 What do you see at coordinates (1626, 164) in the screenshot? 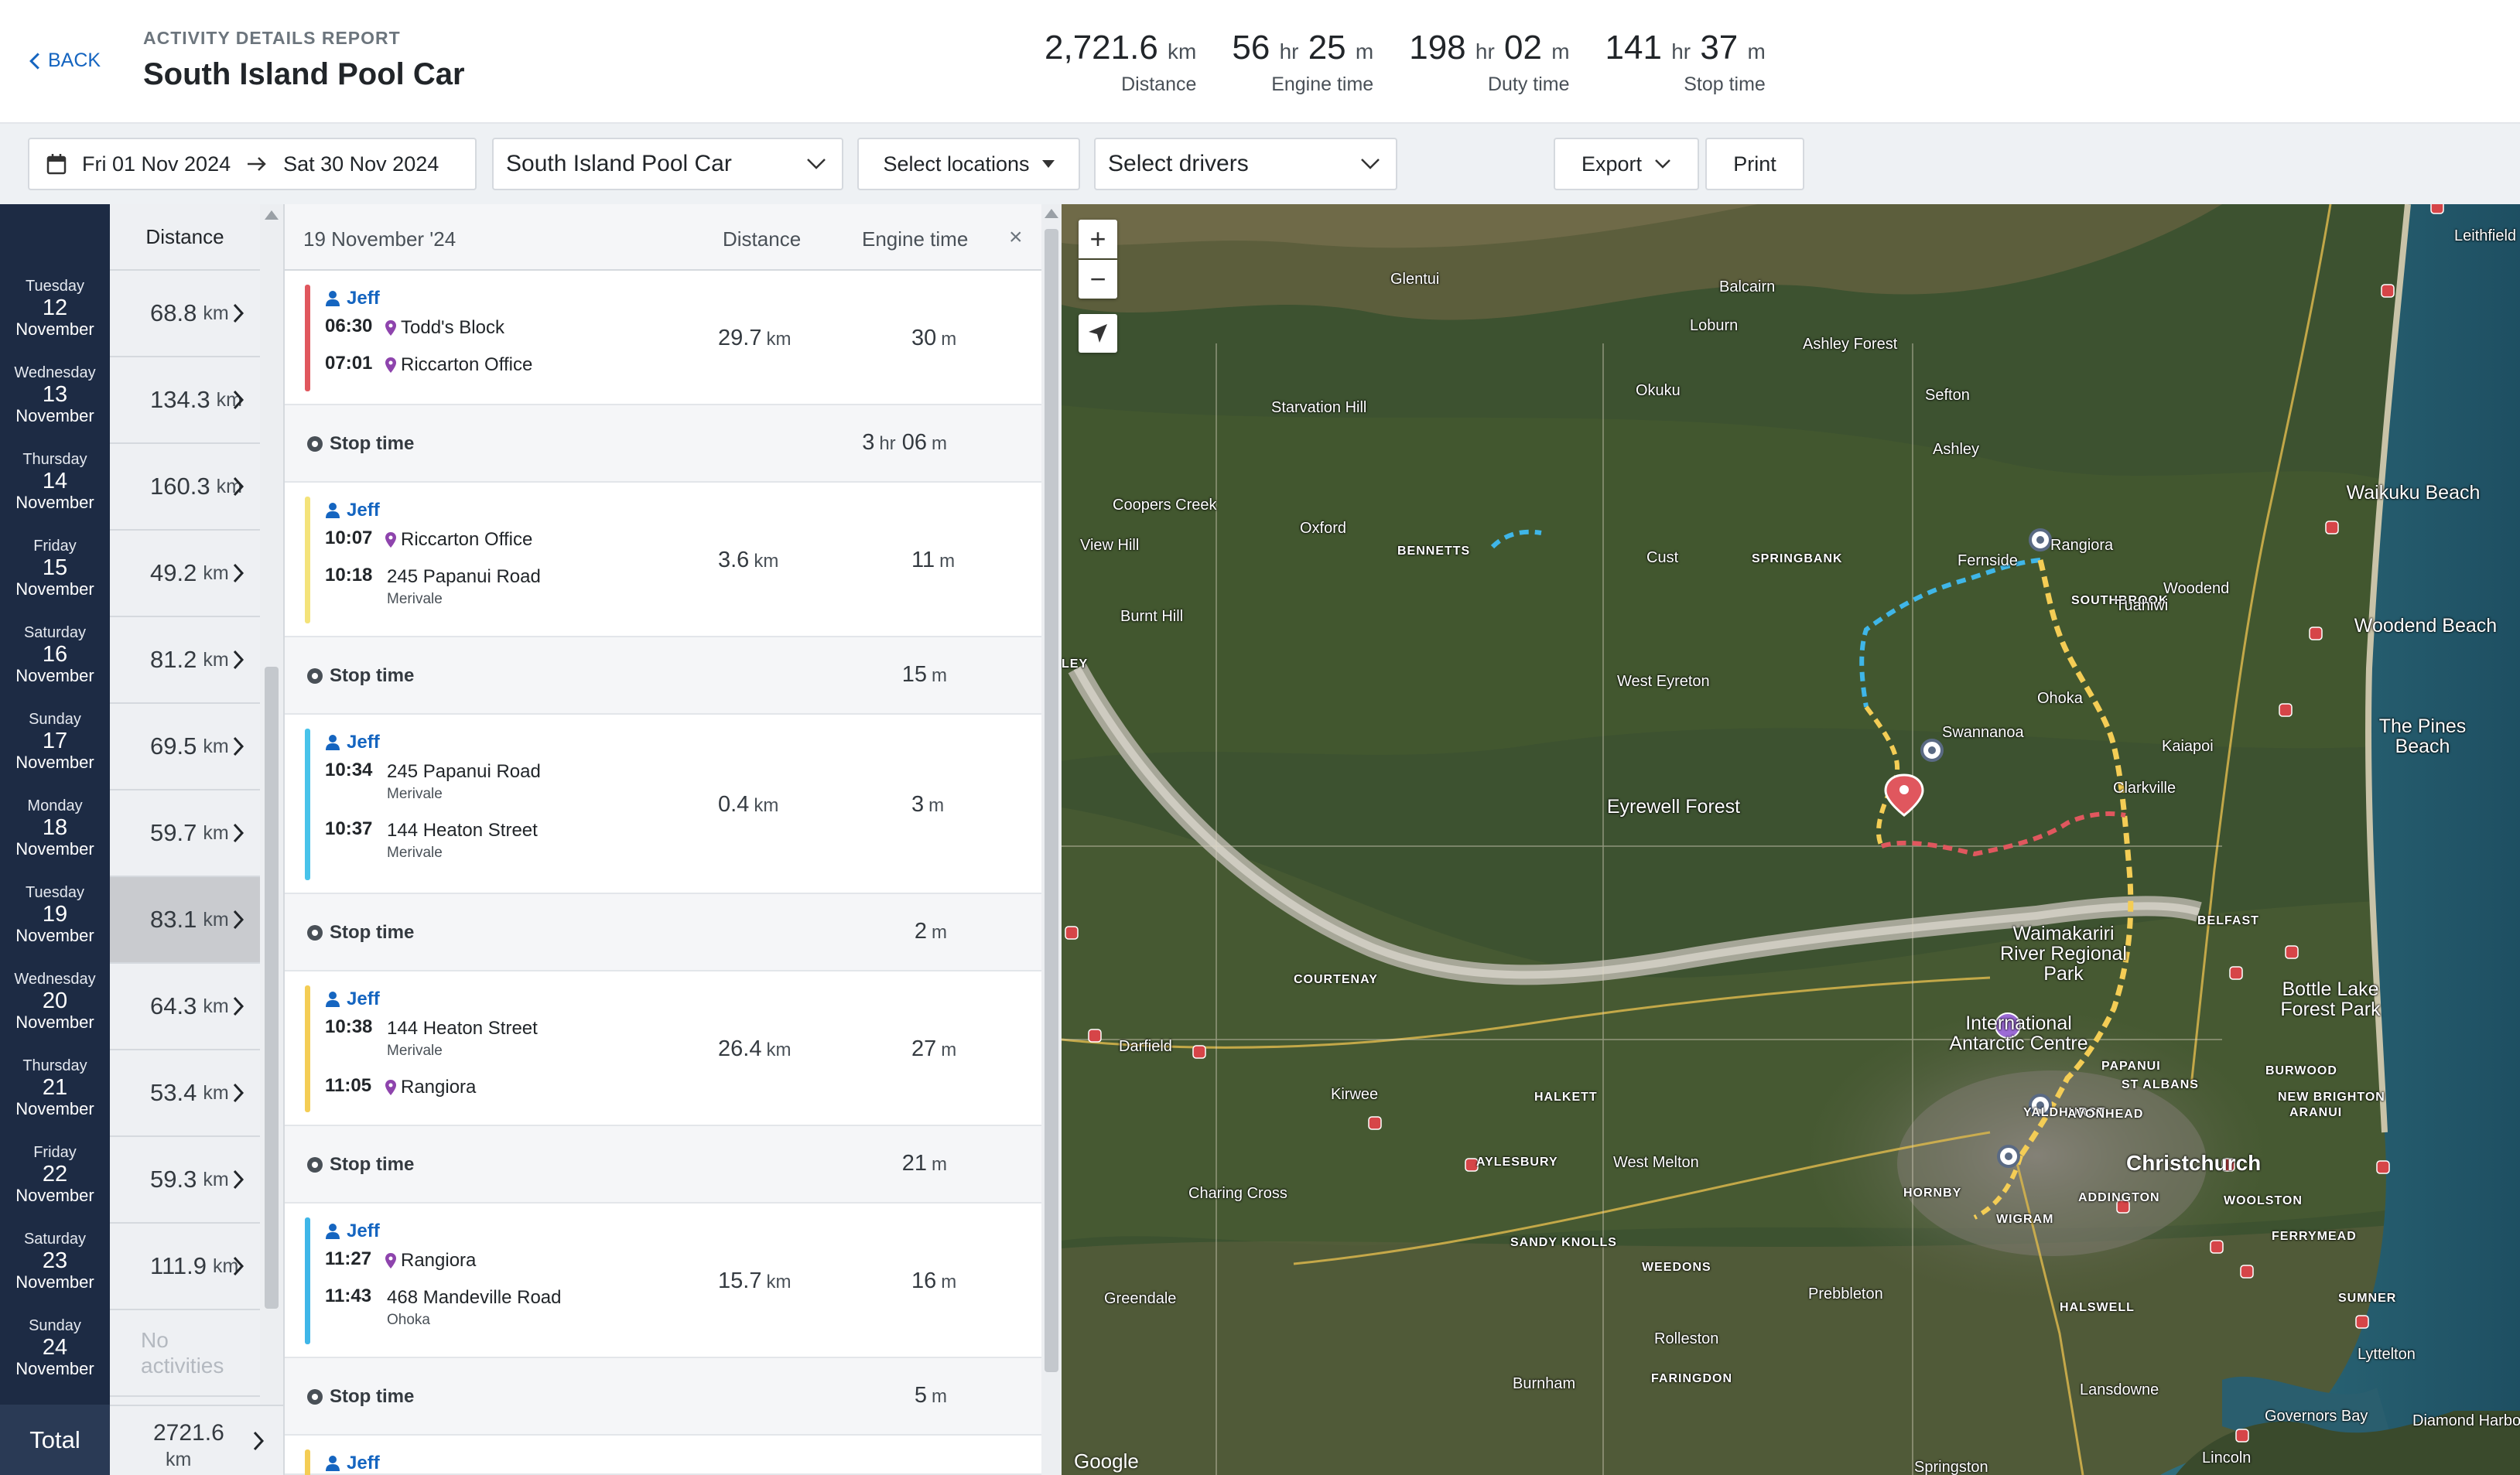
I see `export-button: Export` at bounding box center [1626, 164].